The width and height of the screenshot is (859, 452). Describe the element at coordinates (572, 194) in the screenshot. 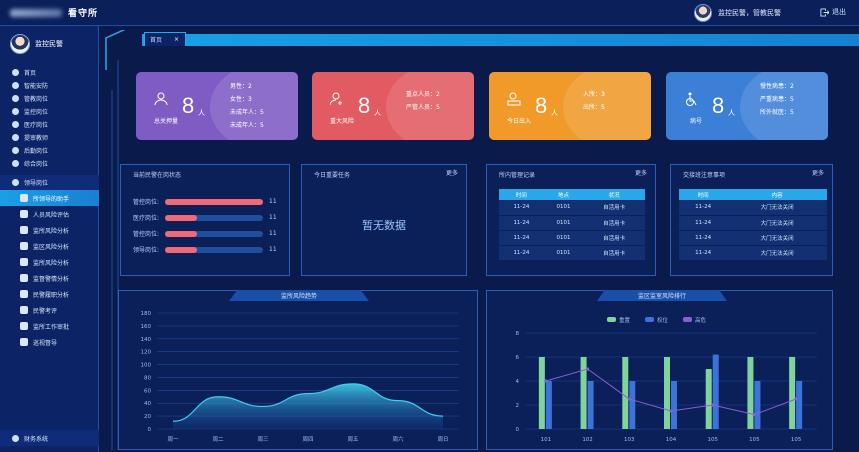

I see `table-header-row: 时间 地点 状况` at that location.